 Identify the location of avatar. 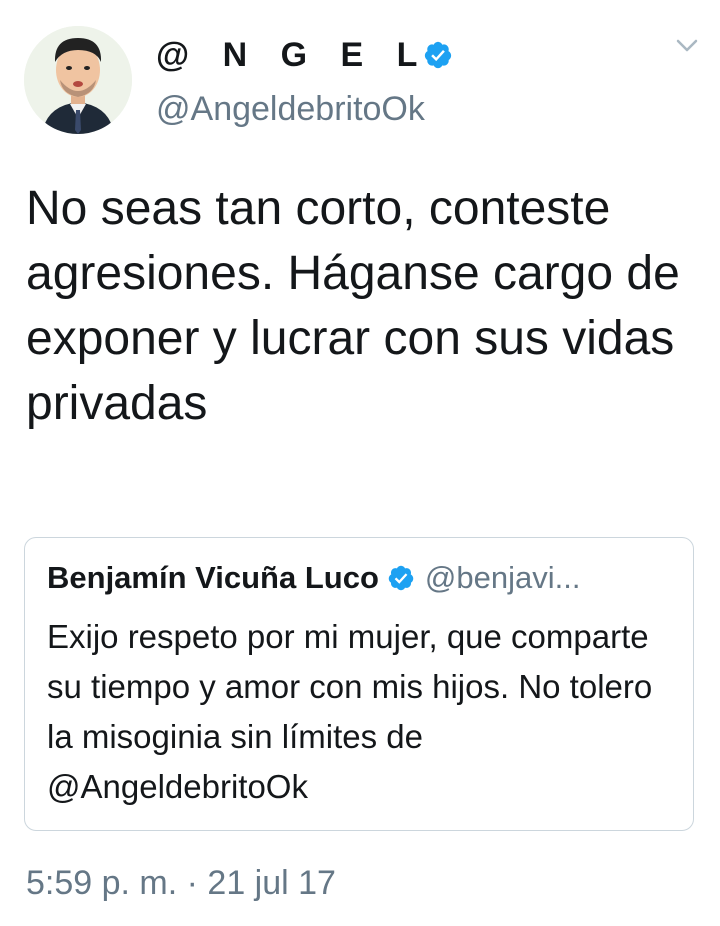
(78, 80).